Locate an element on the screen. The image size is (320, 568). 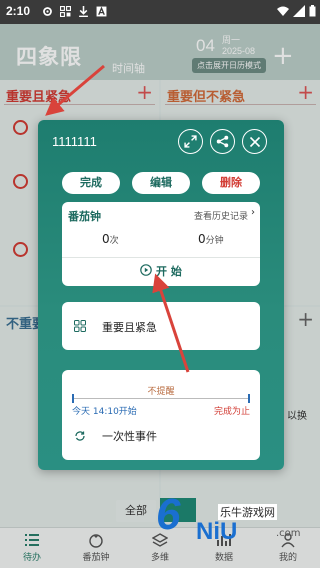
wifi-icon is located at coordinates (283, 11).